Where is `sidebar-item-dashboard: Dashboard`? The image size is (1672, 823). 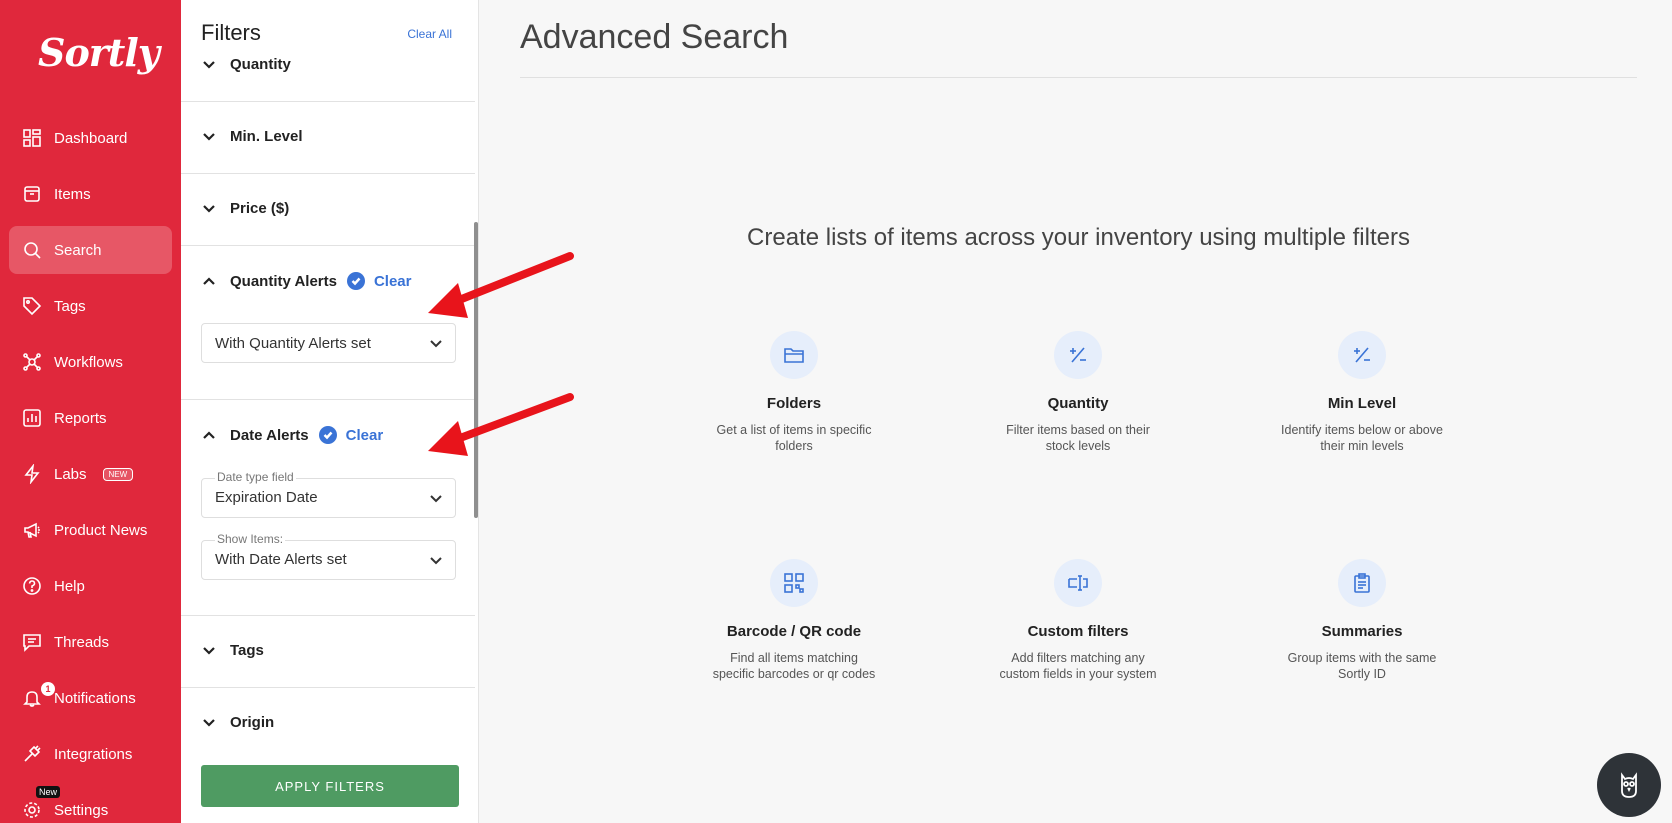 sidebar-item-dashboard: Dashboard is located at coordinates (90, 138).